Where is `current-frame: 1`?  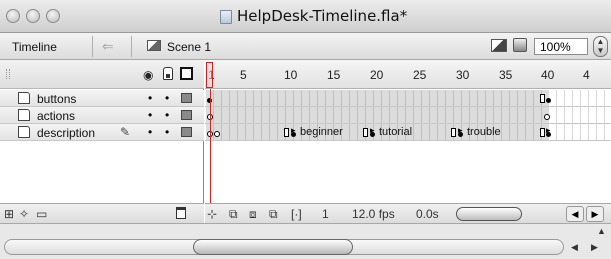 current-frame: 1 is located at coordinates (325, 214).